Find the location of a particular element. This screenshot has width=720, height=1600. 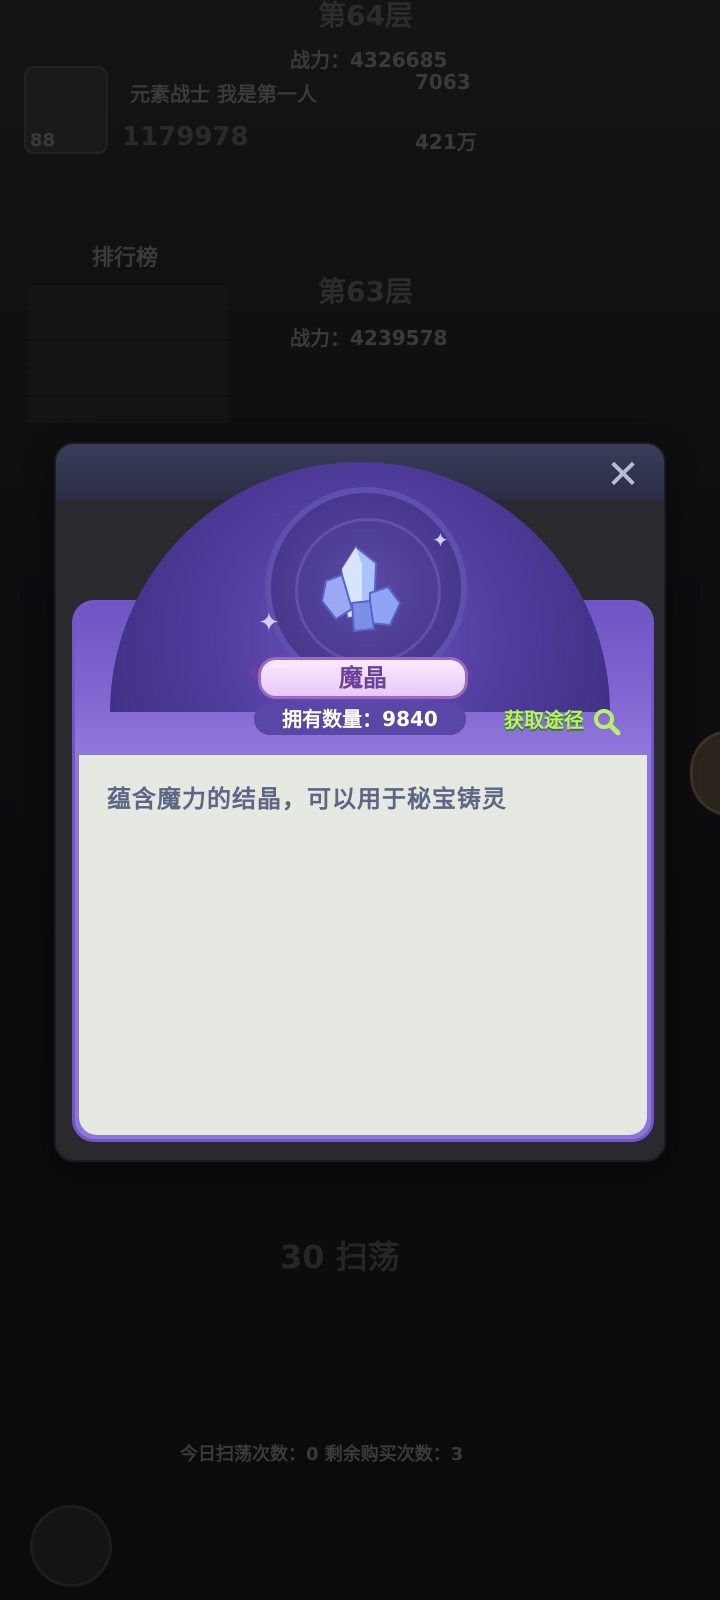

bg-floor-mid: 第63层 is located at coordinates (365, 291).